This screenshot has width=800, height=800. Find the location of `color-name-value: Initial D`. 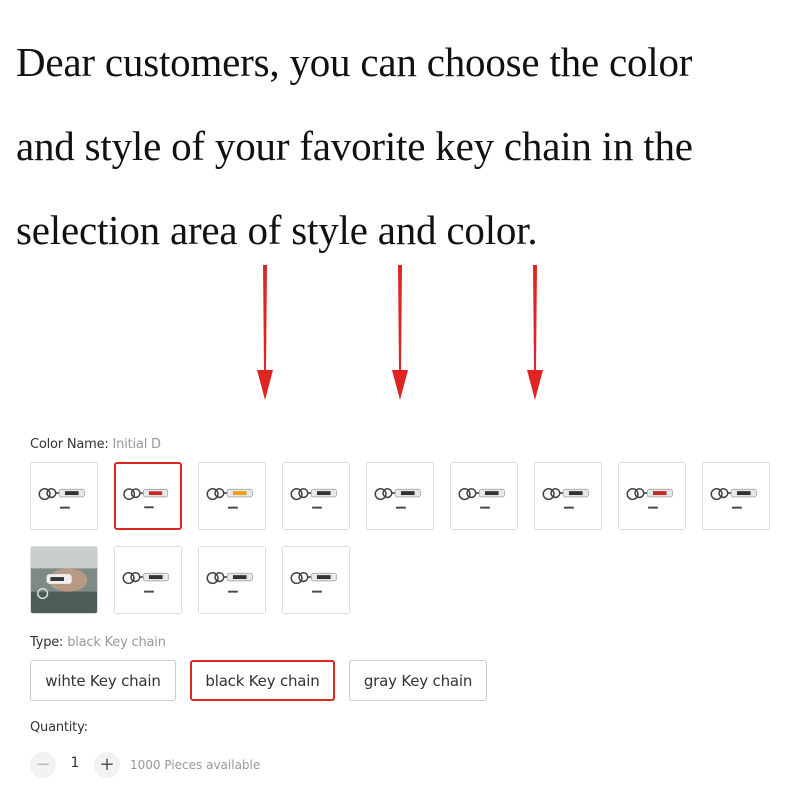

color-name-value: Initial D is located at coordinates (137, 444).